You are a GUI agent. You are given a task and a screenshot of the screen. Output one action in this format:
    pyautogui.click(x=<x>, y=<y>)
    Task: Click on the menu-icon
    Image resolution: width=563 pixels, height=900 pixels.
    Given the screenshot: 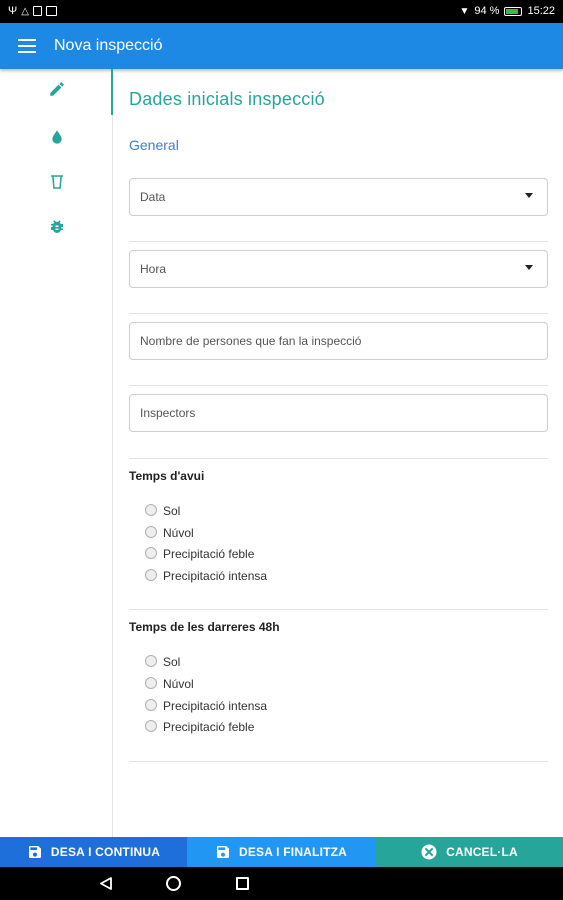 What is the action you would take?
    pyautogui.click(x=27, y=46)
    